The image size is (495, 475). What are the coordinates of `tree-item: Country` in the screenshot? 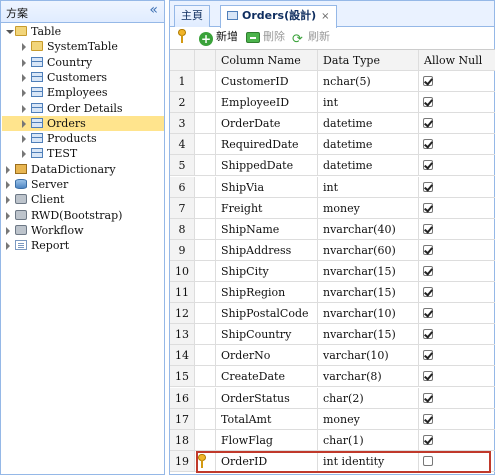 It's located at (82, 62).